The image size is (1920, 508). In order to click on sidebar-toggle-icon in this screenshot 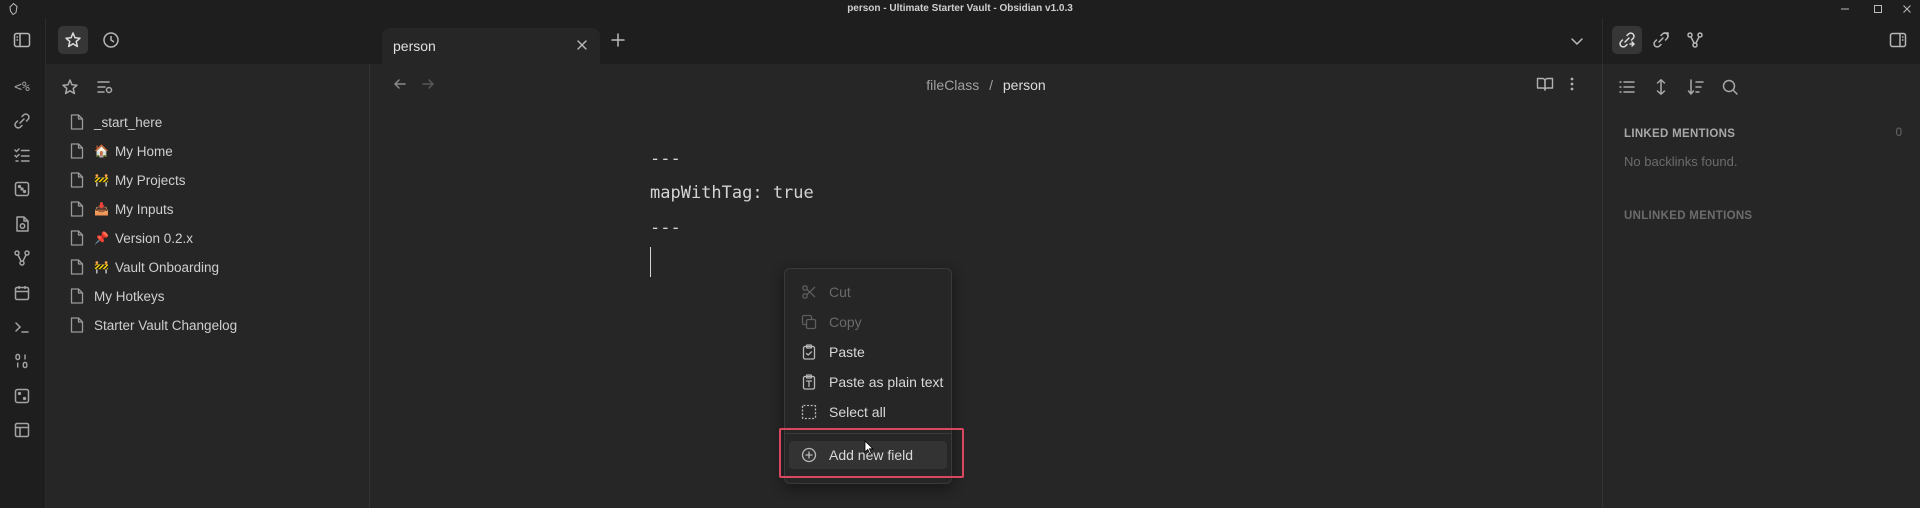, I will do `click(22, 40)`.